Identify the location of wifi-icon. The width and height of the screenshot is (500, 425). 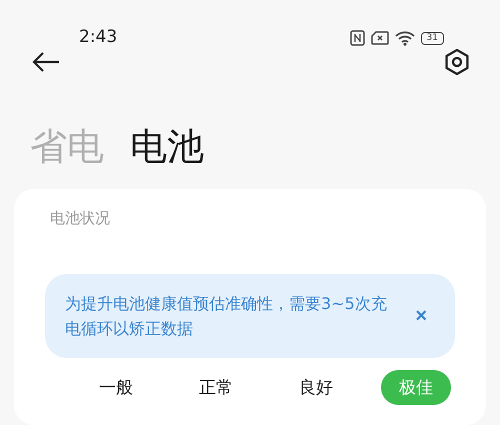
(404, 38).